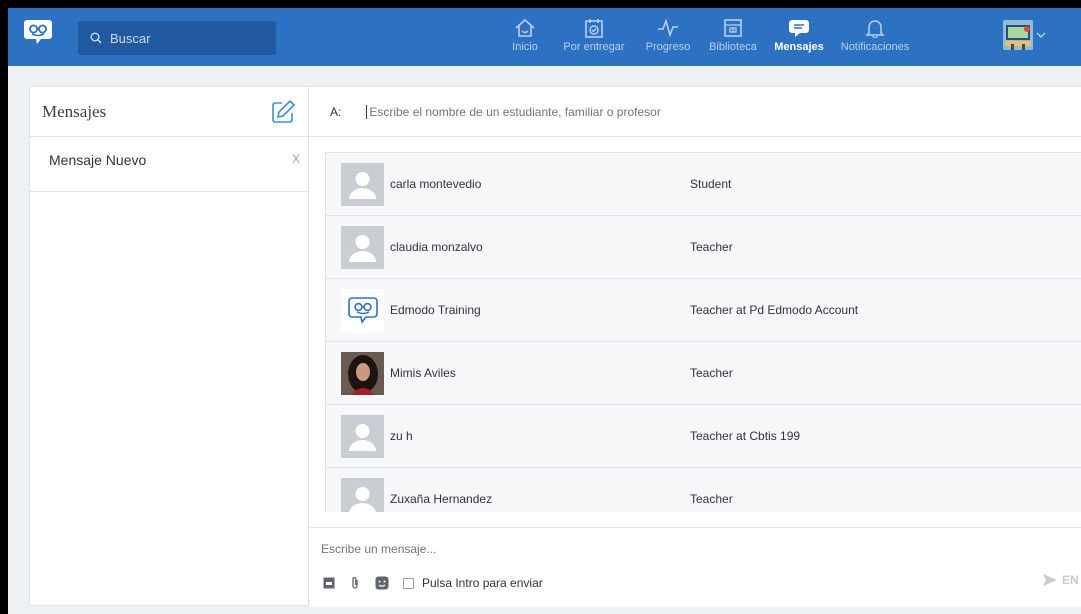 The width and height of the screenshot is (1081, 614). Describe the element at coordinates (408, 583) in the screenshot. I see `enter-to-send-checkbox` at that location.